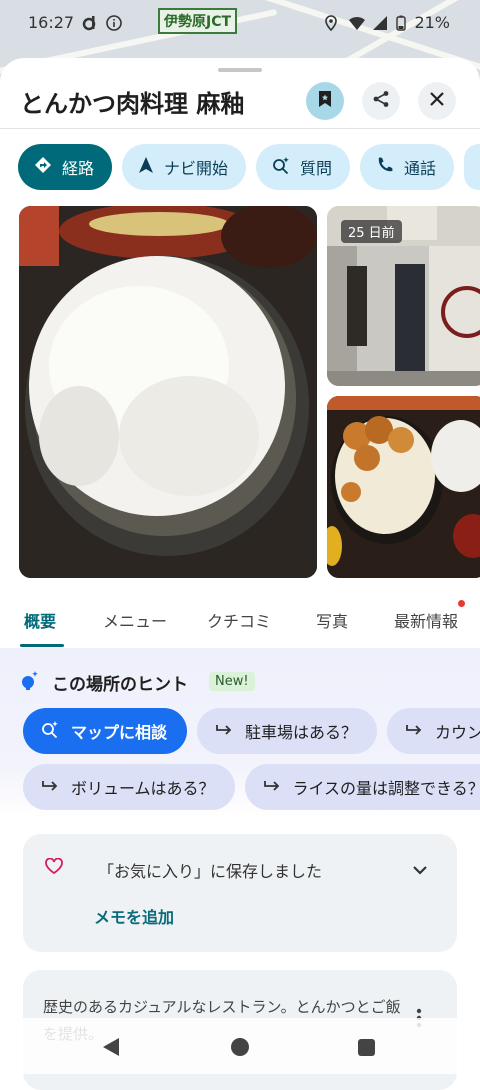 The image size is (480, 1090). Describe the element at coordinates (403, 487) in the screenshot. I see `photo-karaage` at that location.